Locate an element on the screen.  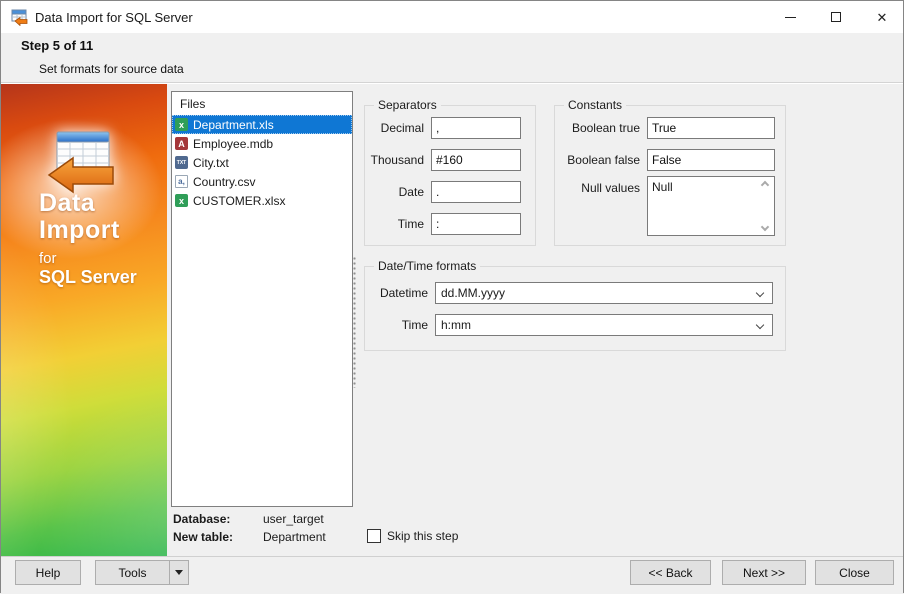
tools-dropdown-button is located at coordinates (179, 572).